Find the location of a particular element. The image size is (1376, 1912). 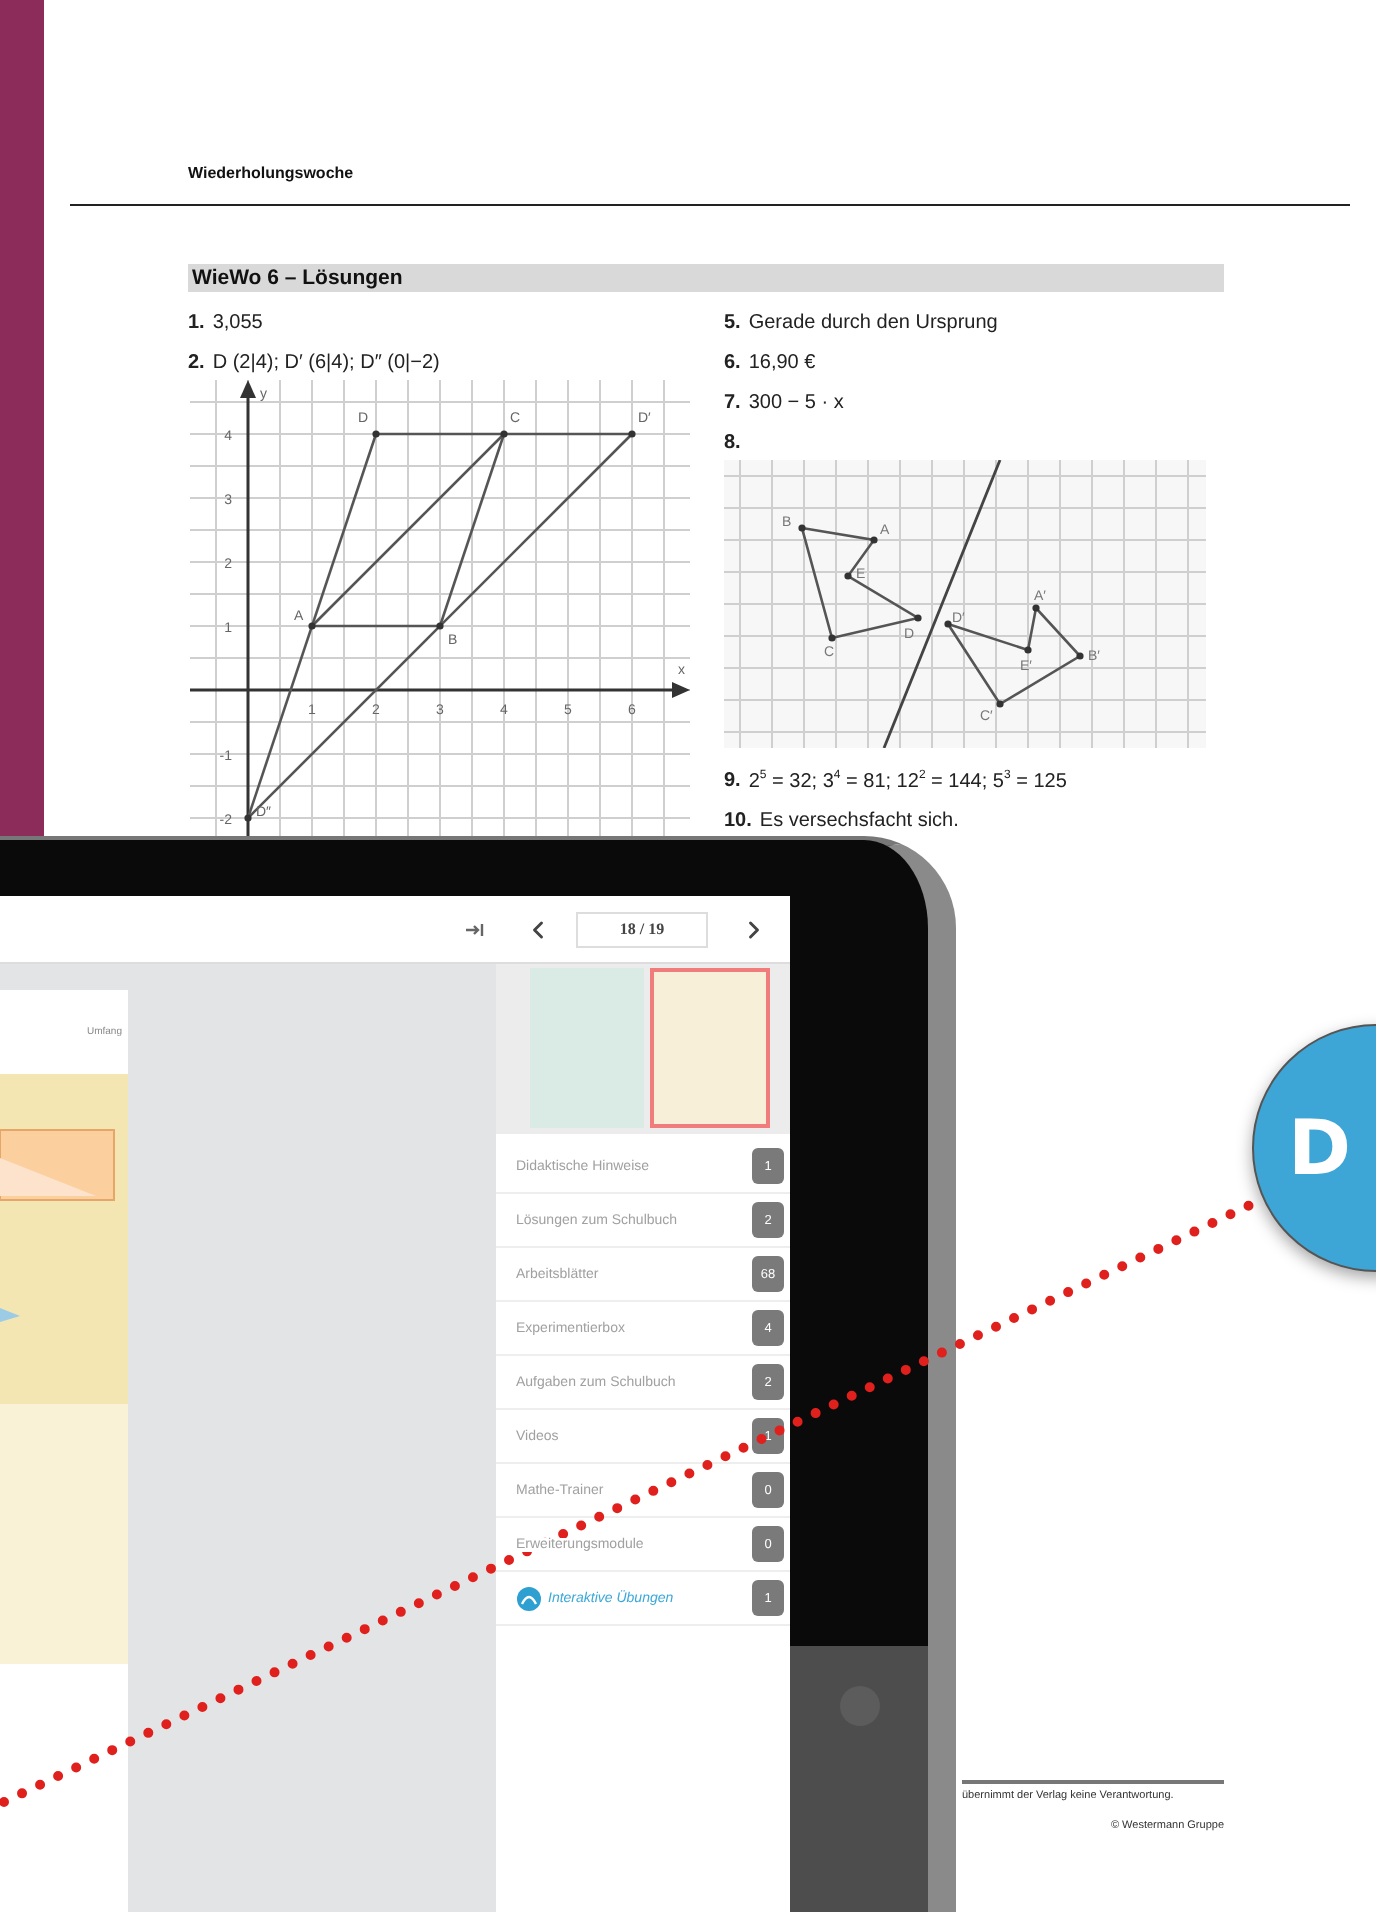

answer-text: 5. Gerade durch den Ursprung is located at coordinates (862, 324).